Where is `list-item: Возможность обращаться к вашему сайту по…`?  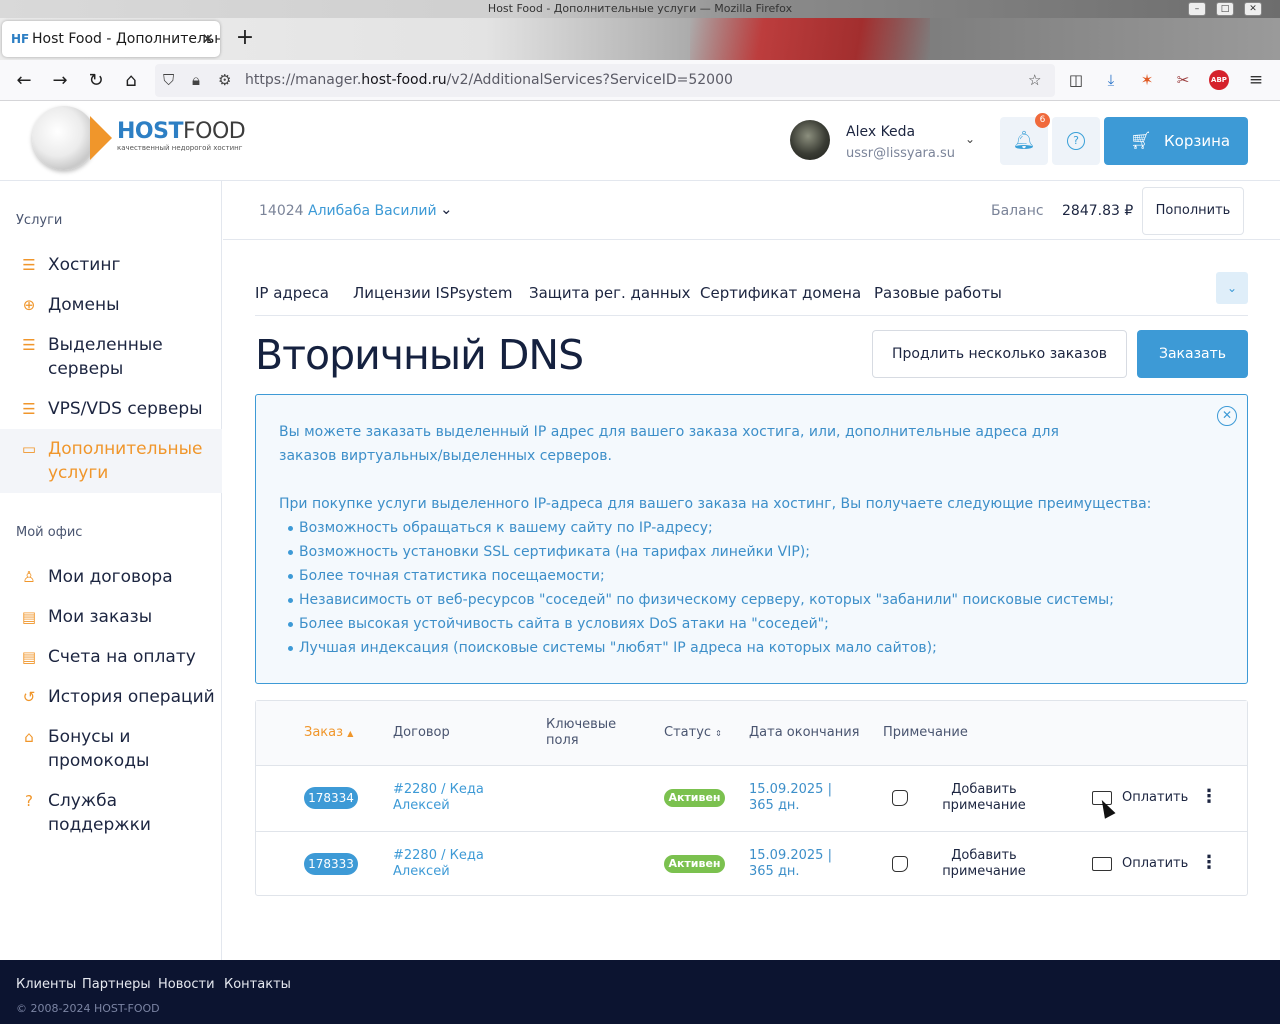
list-item: Возможность обращаться к вашему сайту по… is located at coordinates (701, 528).